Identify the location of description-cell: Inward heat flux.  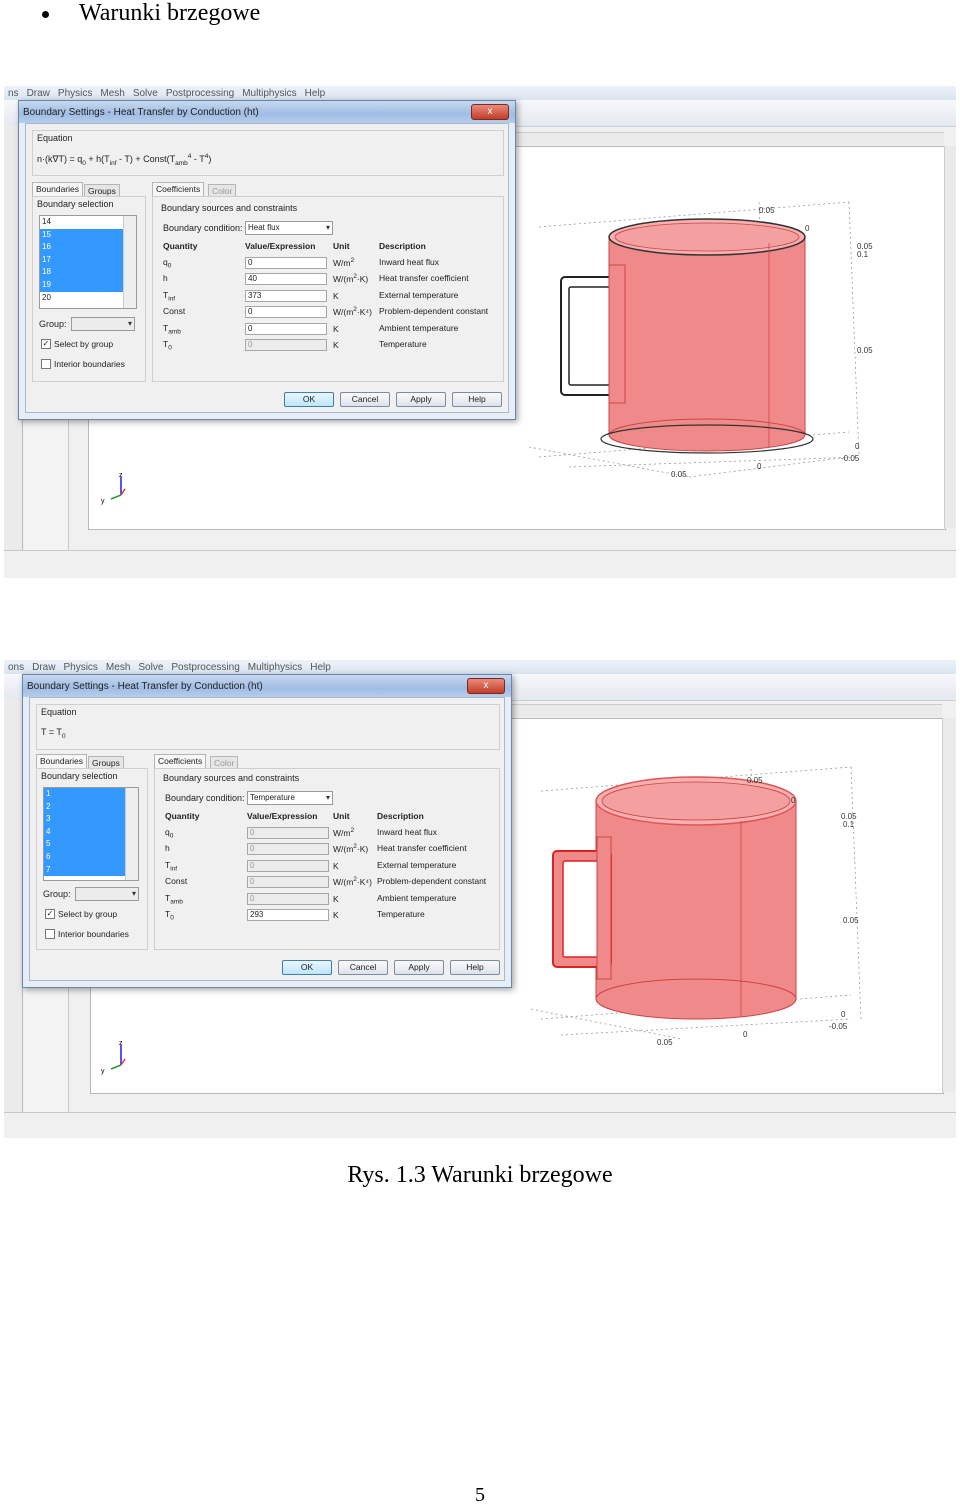
(409, 262).